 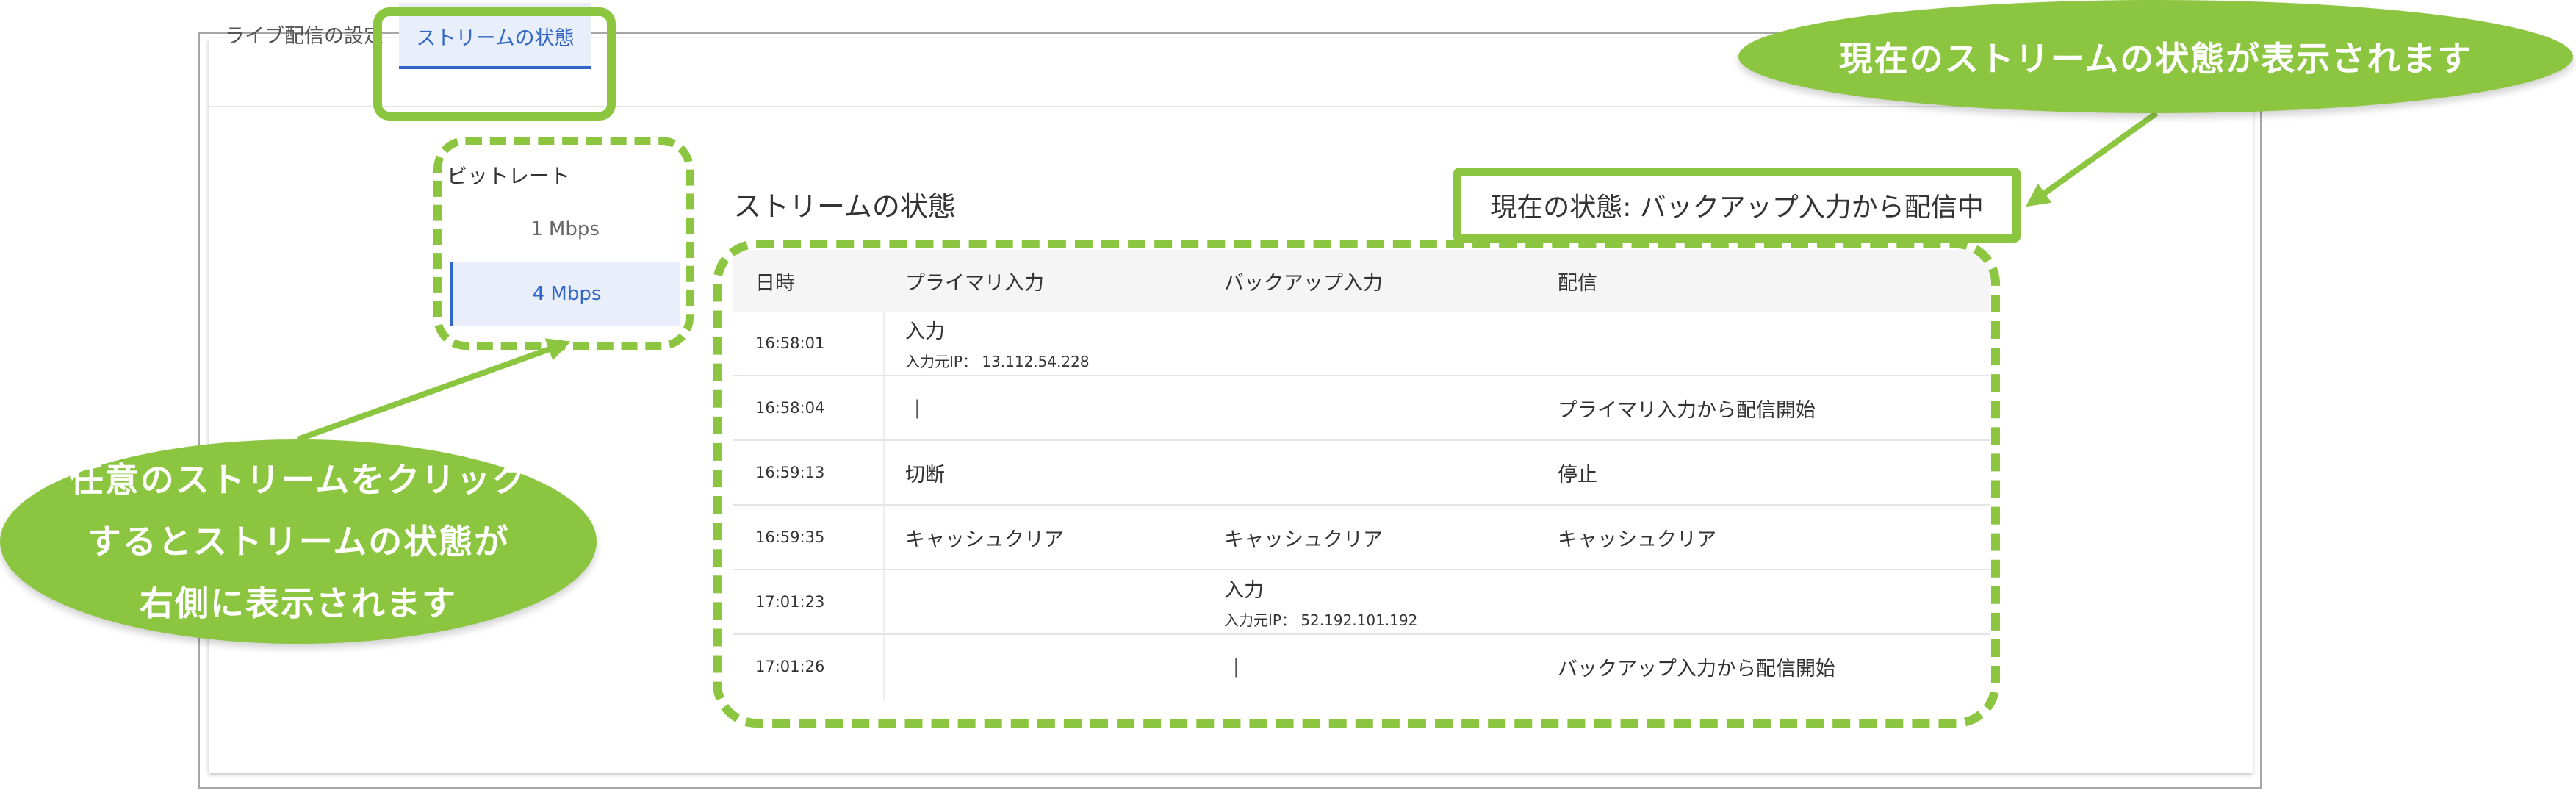 I want to click on current-status-box: 現在の状態: バックアップ入力から配信中, so click(x=1737, y=205).